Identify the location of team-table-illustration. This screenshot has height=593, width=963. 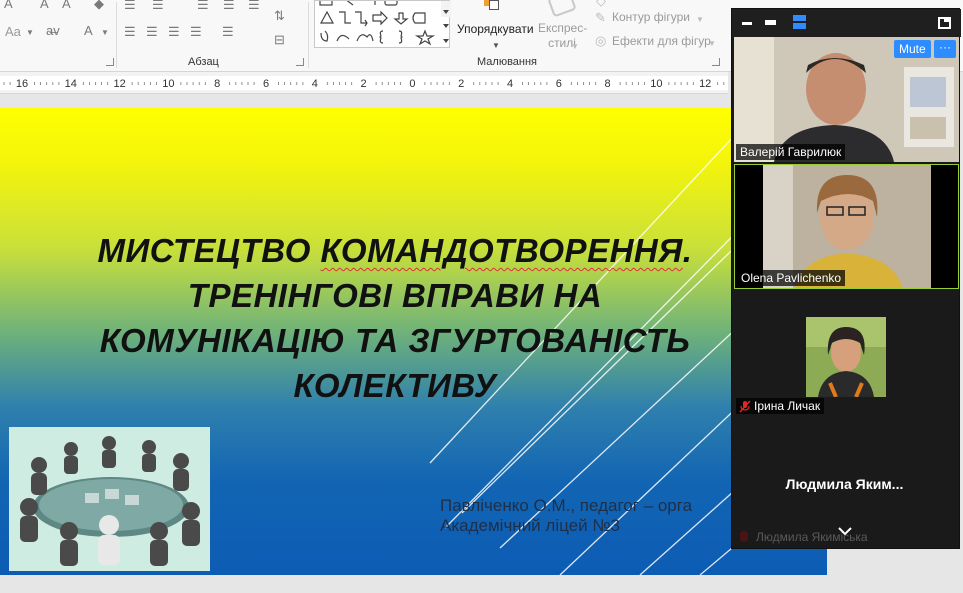
(110, 501).